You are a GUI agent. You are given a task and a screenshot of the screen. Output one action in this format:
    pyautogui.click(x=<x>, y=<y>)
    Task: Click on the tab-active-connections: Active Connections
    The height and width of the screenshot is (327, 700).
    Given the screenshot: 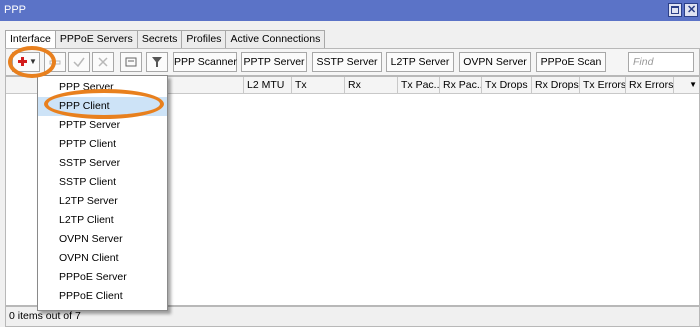 What is the action you would take?
    pyautogui.click(x=275, y=39)
    